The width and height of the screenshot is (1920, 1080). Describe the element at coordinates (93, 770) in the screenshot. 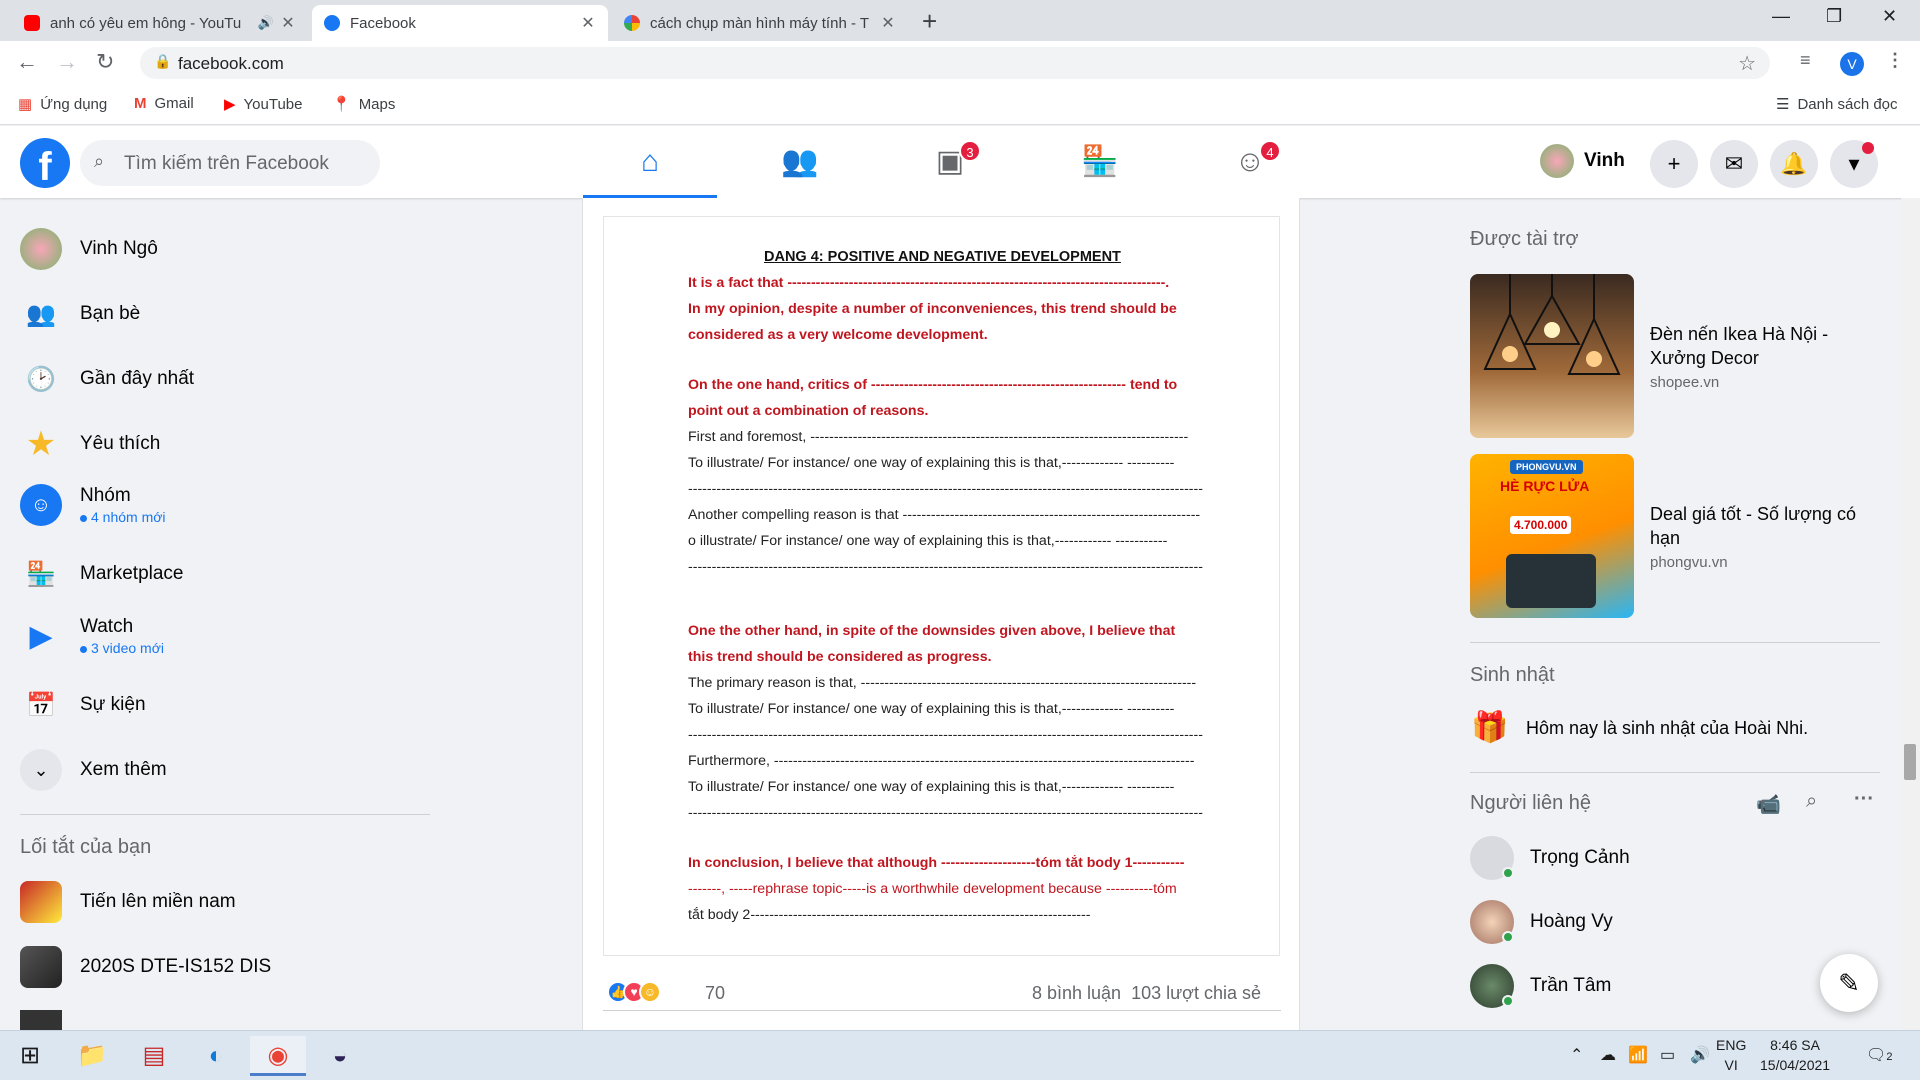

I see `sidebar-item-see-more: ⌄ Xem thêm` at that location.